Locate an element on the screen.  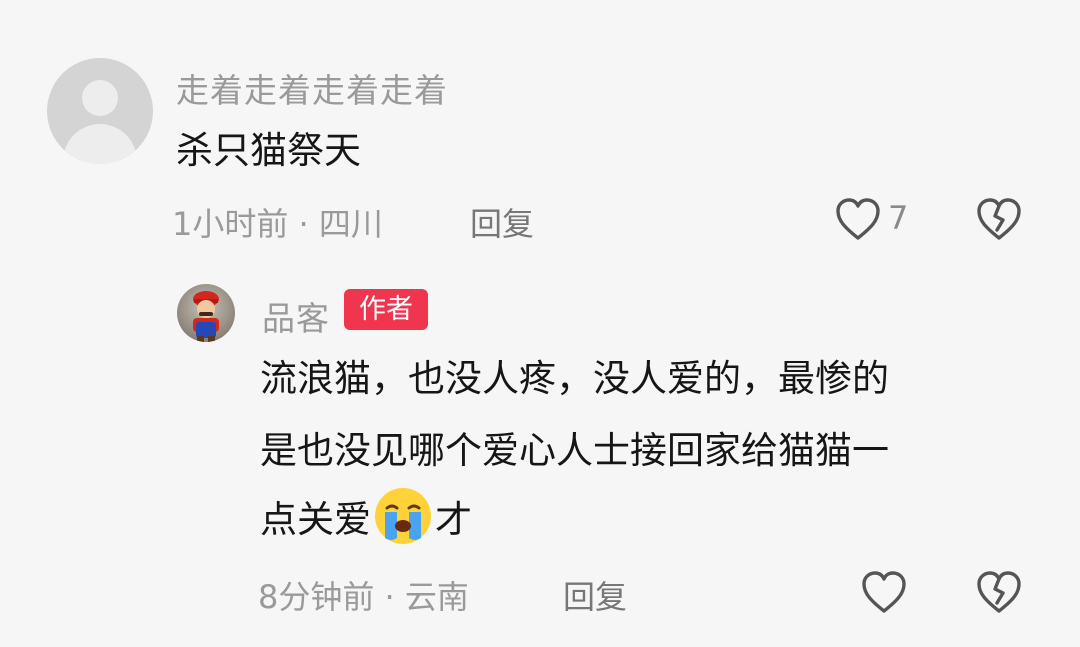
comment-location: 四川 is located at coordinates (350, 224).